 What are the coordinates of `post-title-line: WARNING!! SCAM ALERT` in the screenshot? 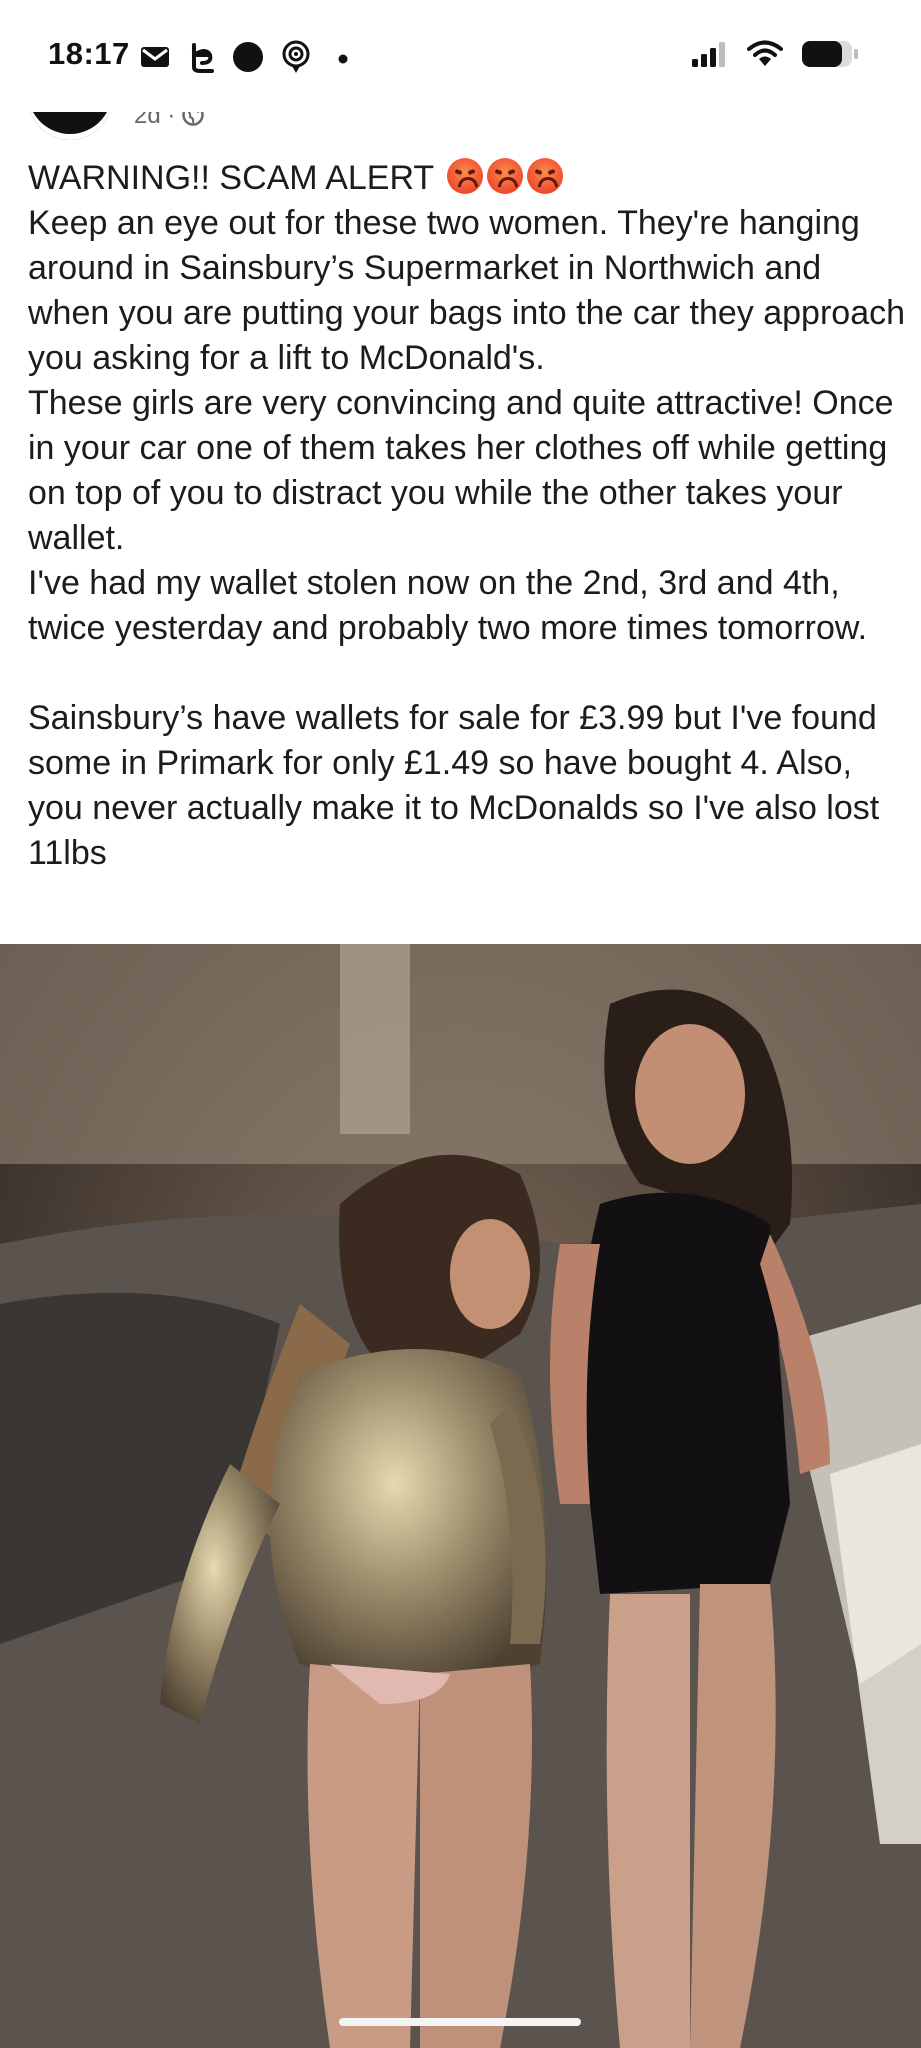 It's located at (468, 178).